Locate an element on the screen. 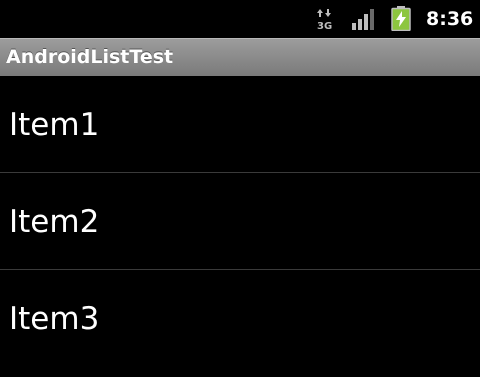  3g-data-icon: 3G is located at coordinates (324, 19).